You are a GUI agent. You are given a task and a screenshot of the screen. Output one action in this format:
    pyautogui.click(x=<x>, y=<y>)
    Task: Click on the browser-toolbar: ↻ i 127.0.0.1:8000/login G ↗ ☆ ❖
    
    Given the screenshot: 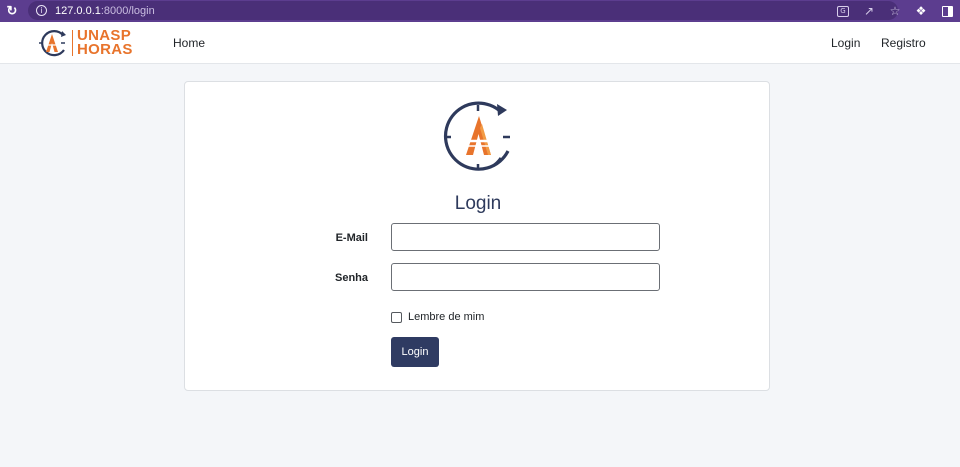 What is the action you would take?
    pyautogui.click(x=480, y=11)
    